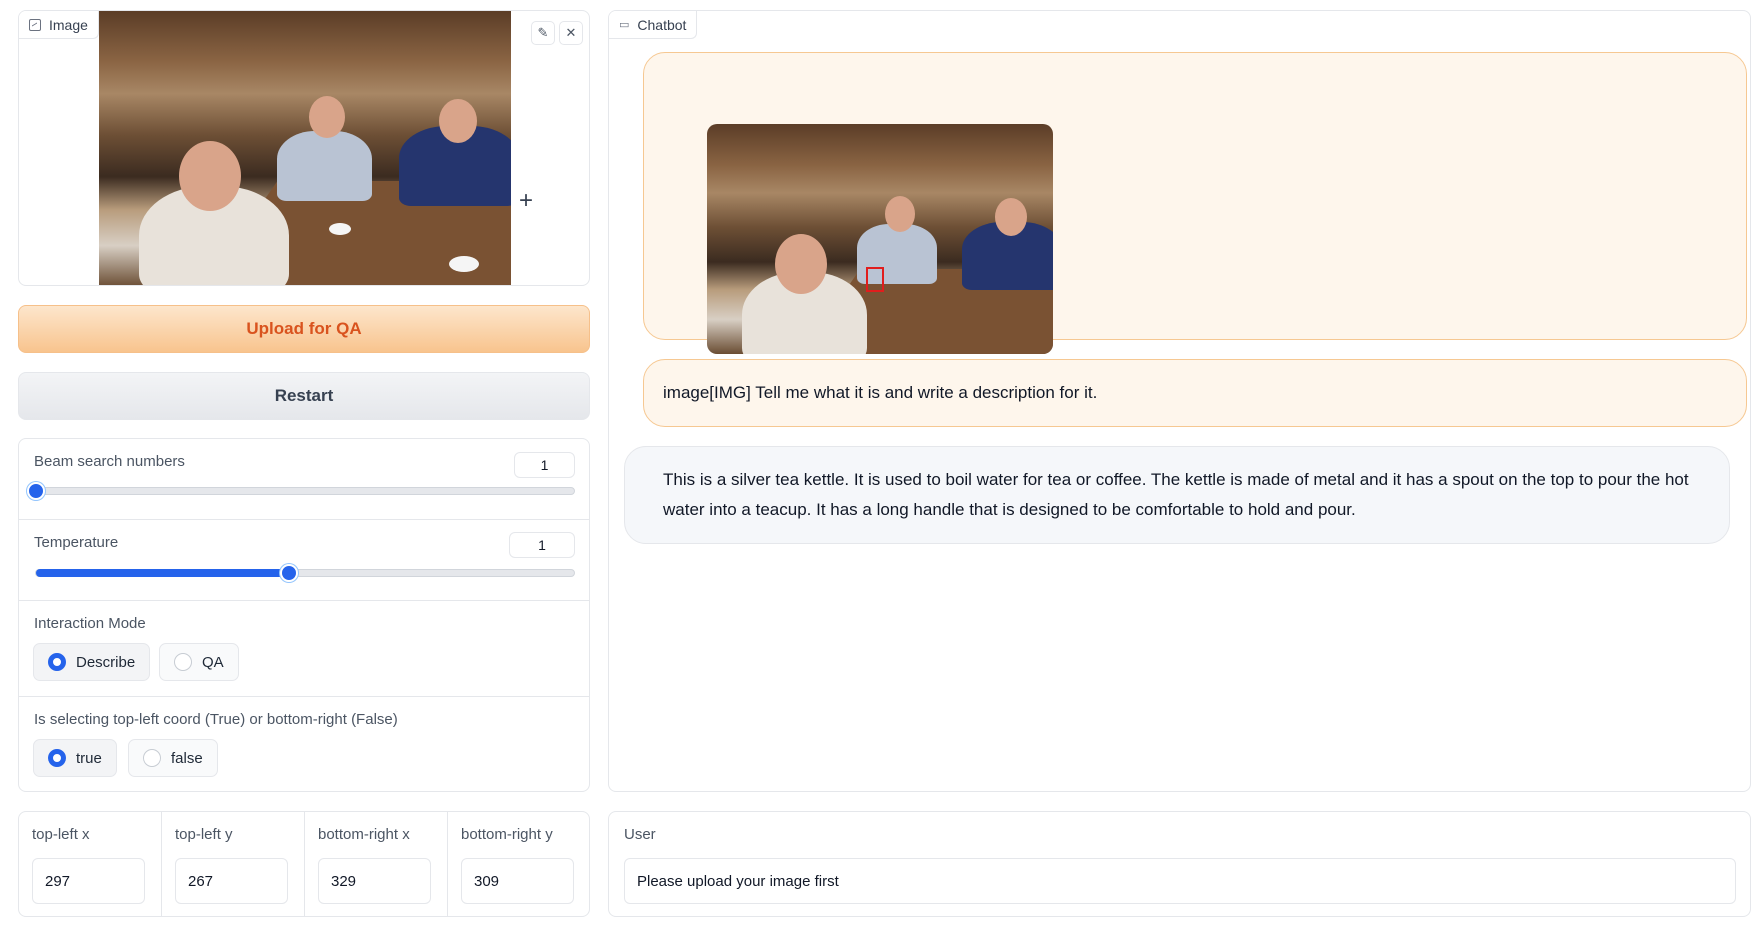 Image resolution: width=1760 pixels, height=928 pixels. I want to click on temperature-slider-fill, so click(162, 573).